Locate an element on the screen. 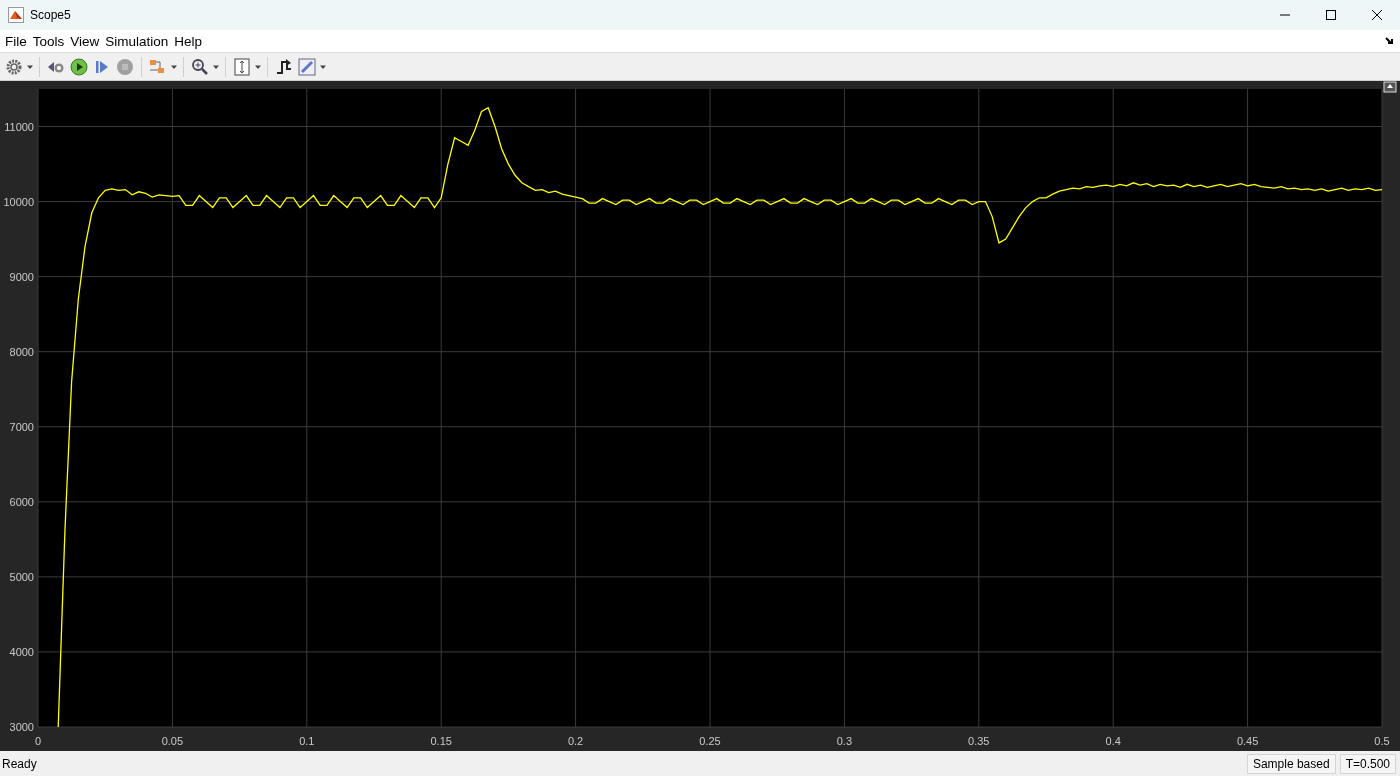  y-tick-label: 9000 is located at coordinates (21, 276).